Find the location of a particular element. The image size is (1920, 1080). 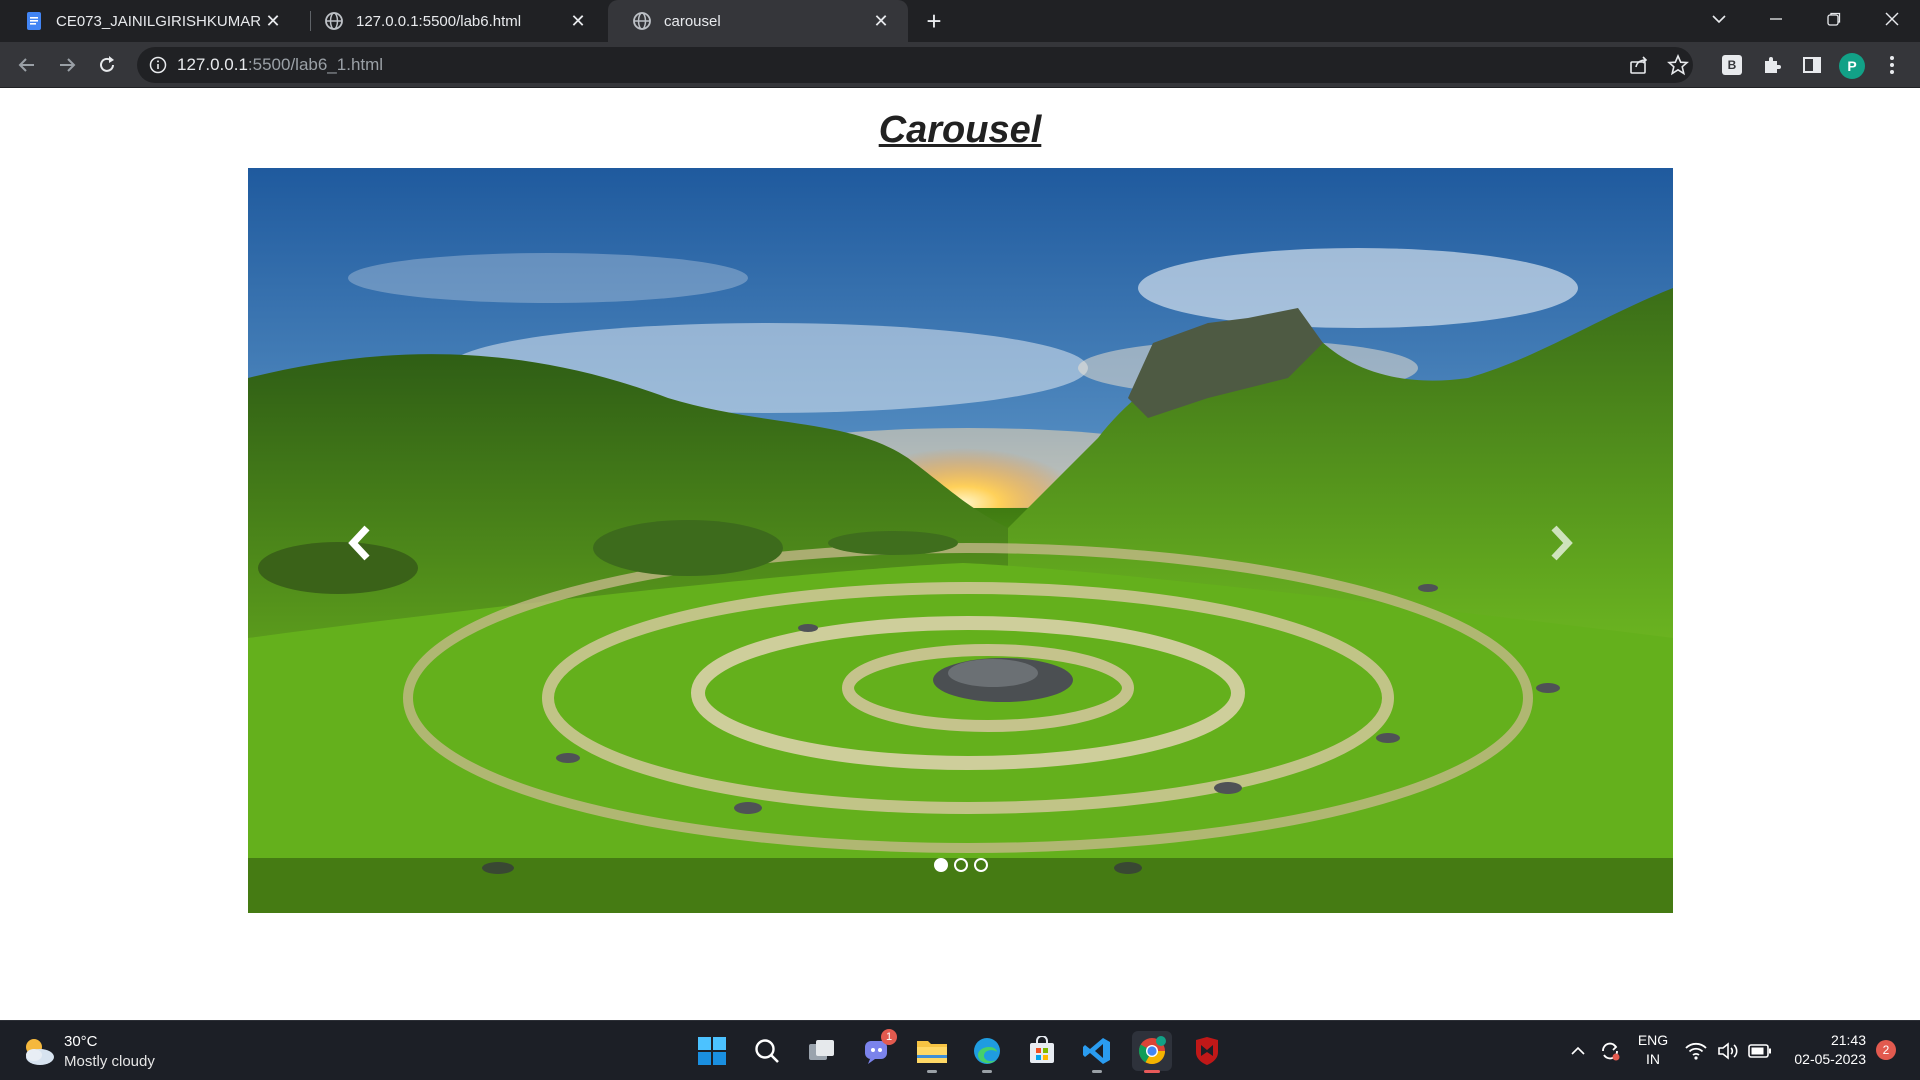

forward-button is located at coordinates (67, 65).